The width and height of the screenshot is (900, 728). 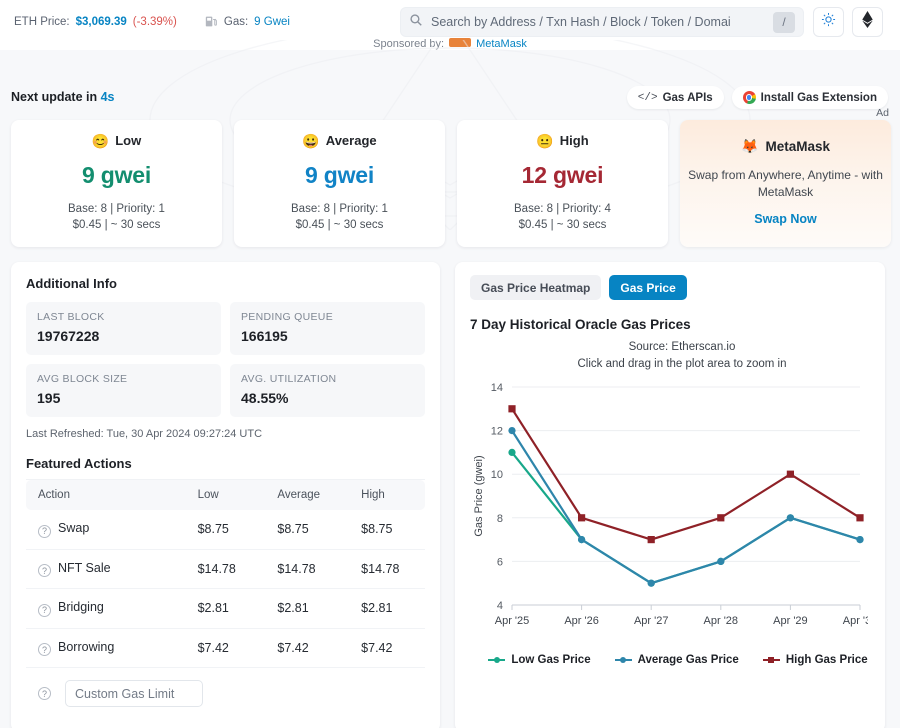 I want to click on svg-text: 8, so click(x=500, y=519).